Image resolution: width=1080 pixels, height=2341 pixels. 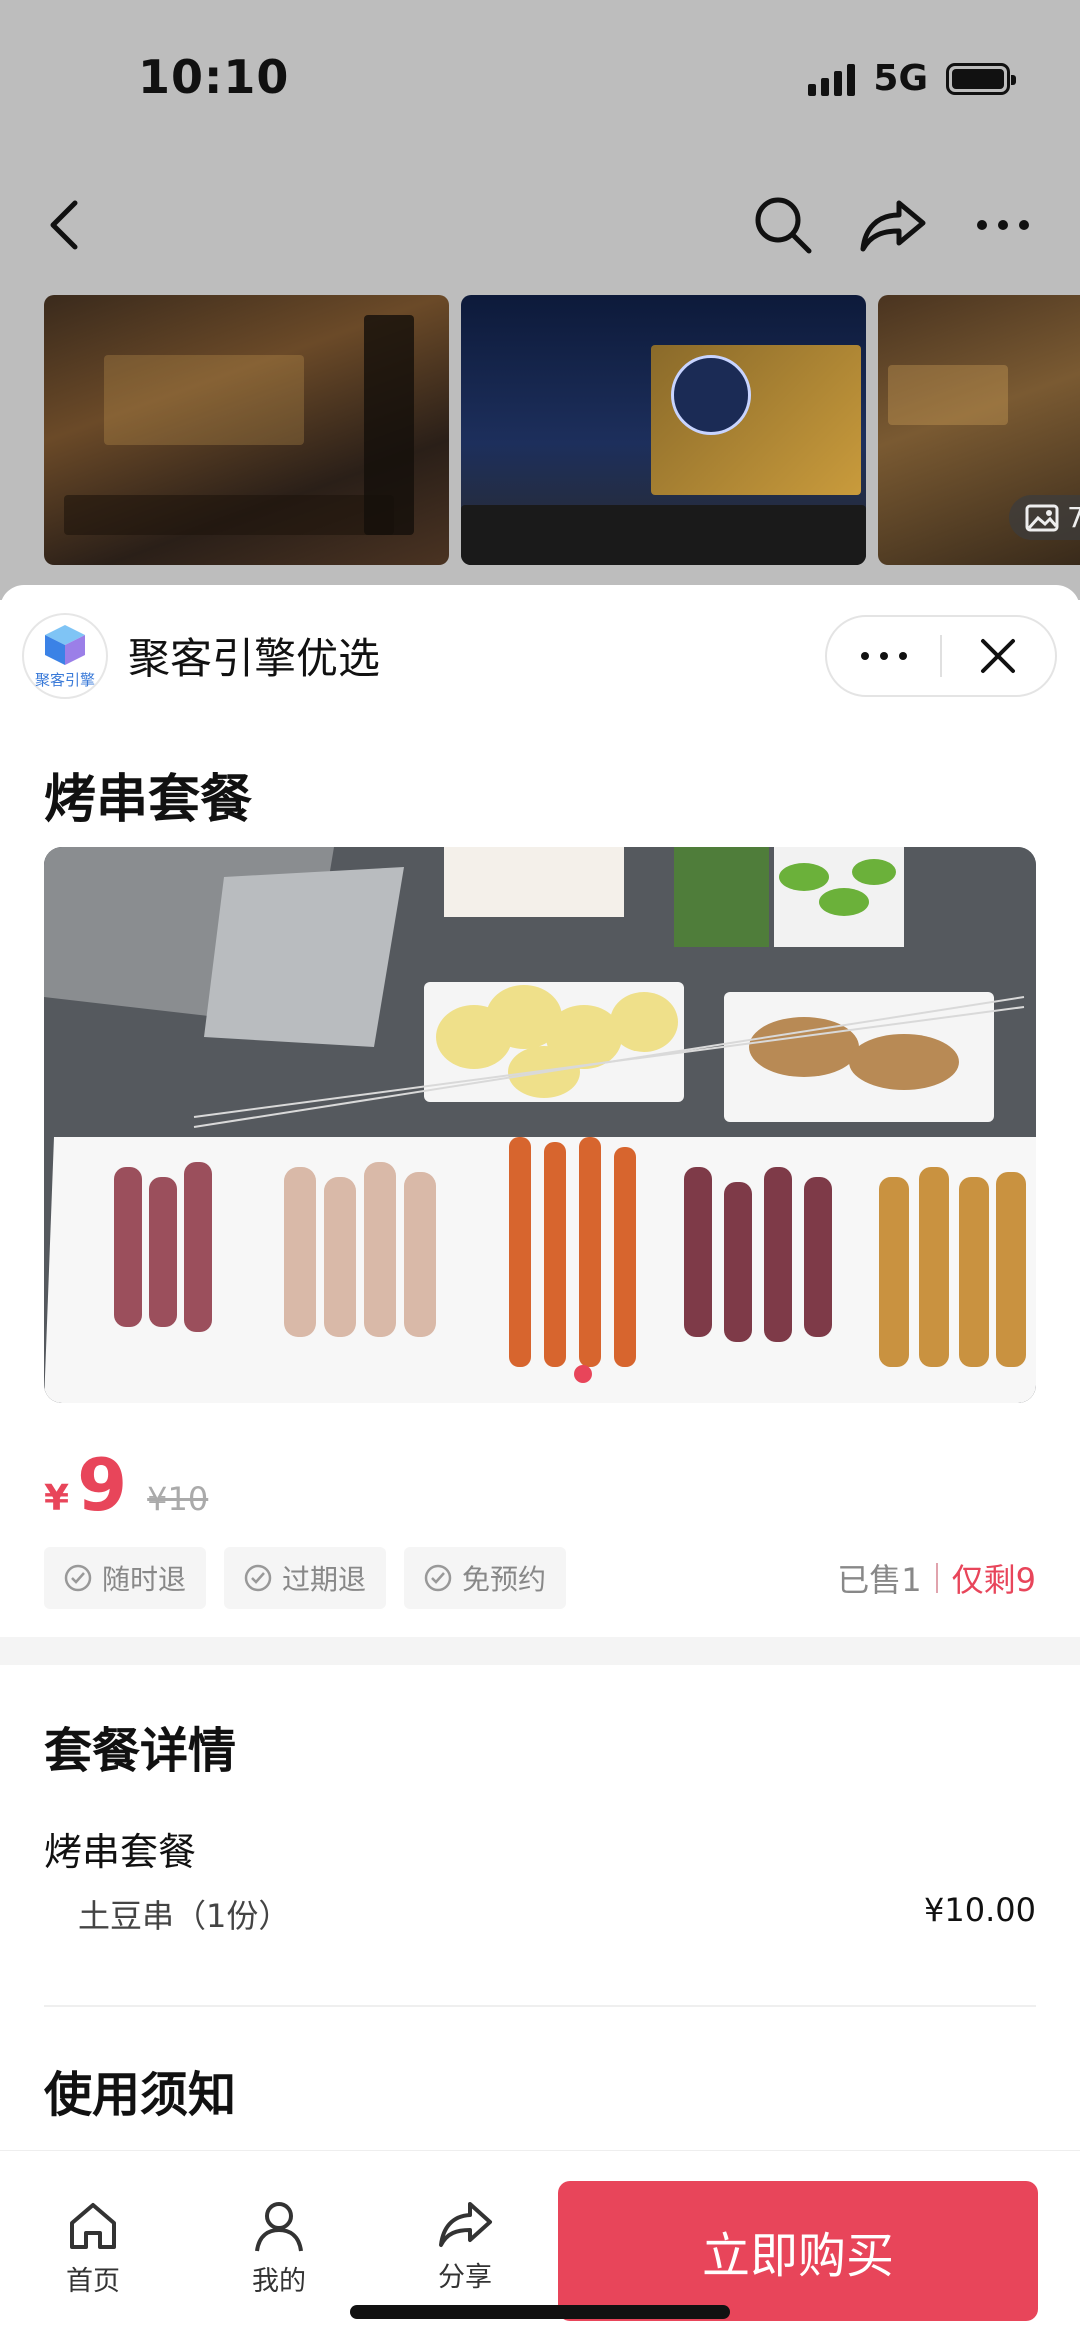 What do you see at coordinates (1073, 517) in the screenshot?
I see `photo-count-label: 71` at bounding box center [1073, 517].